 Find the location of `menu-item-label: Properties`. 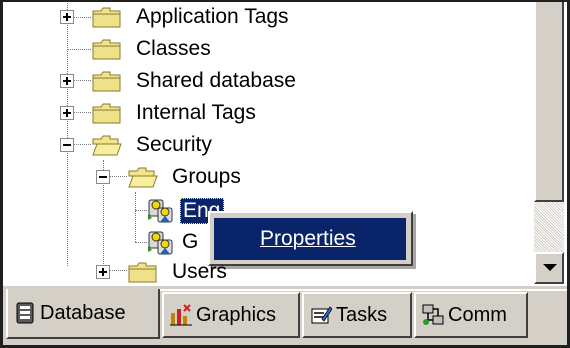

menu-item-label: Properties is located at coordinates (308, 238).